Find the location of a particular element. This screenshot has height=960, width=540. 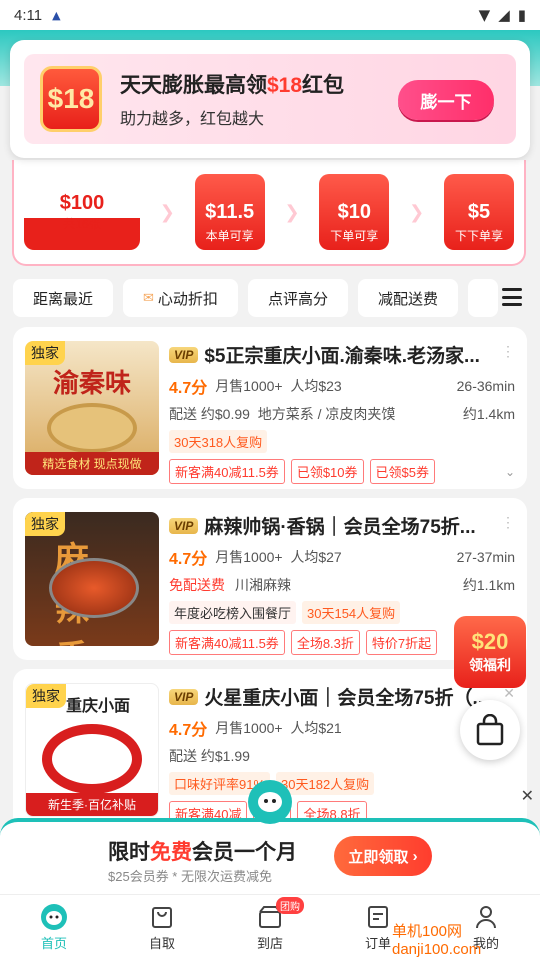

popup-subtitle: 助力越多，红包越大 is located at coordinates (192, 119).